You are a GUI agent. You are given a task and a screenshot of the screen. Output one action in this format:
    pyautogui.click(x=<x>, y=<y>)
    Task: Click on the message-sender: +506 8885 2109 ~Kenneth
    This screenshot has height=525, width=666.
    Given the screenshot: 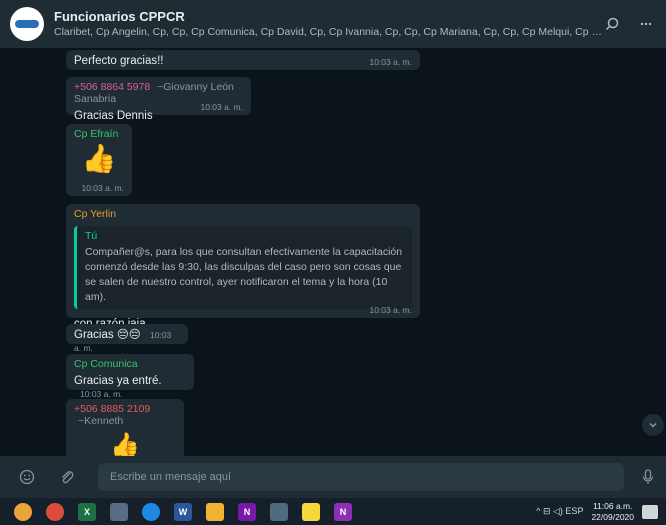 What is the action you would take?
    pyautogui.click(x=125, y=415)
    